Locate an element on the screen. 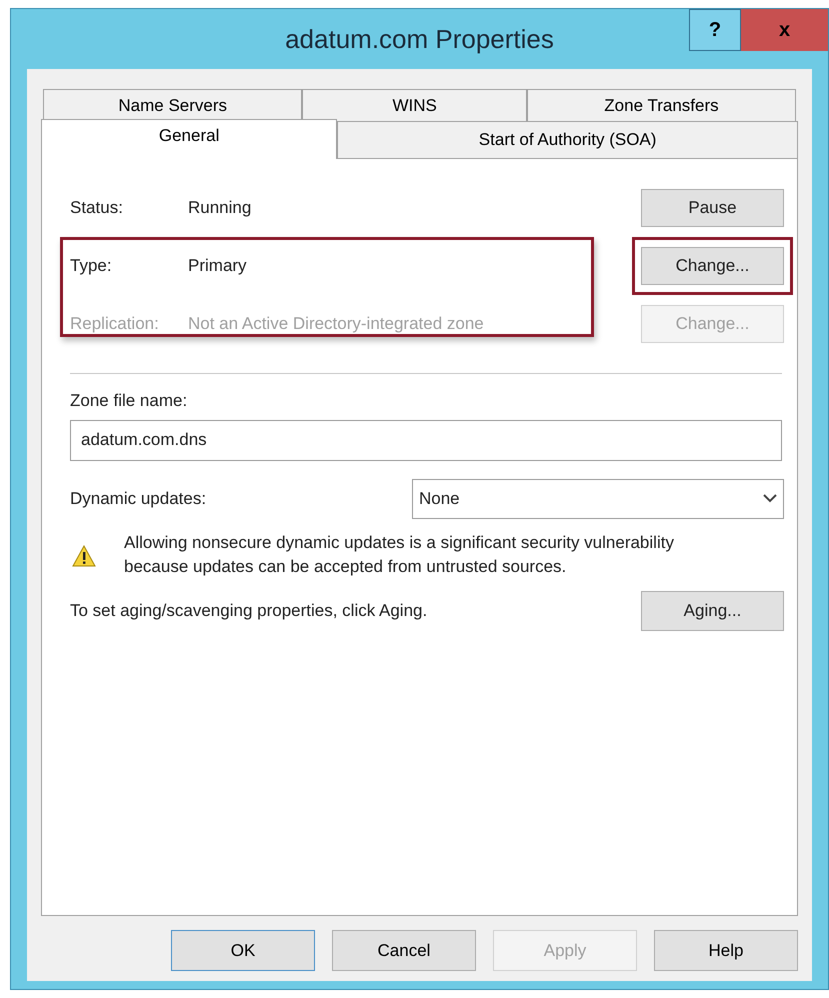 Image resolution: width=829 pixels, height=998 pixels. help-button: ? is located at coordinates (715, 30).